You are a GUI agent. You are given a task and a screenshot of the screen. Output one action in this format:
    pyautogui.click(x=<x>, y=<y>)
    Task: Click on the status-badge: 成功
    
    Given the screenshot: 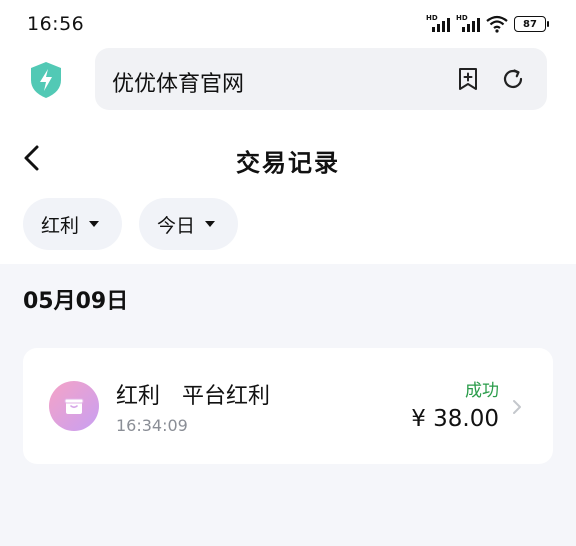 What is the action you would take?
    pyautogui.click(x=482, y=391)
    